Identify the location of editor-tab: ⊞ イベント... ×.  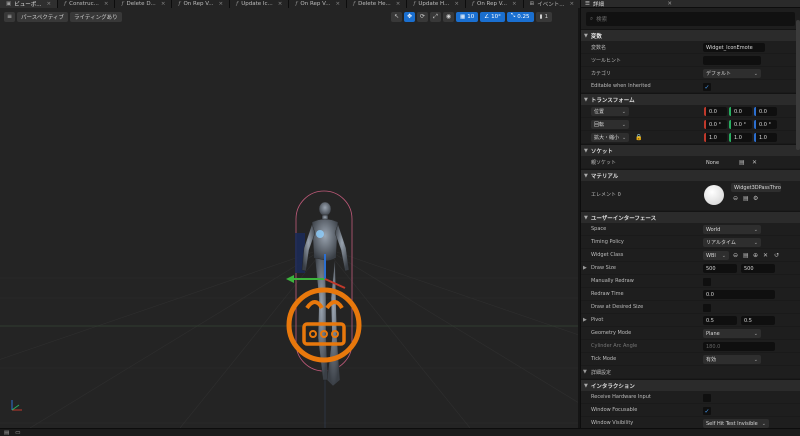
(551, 4).